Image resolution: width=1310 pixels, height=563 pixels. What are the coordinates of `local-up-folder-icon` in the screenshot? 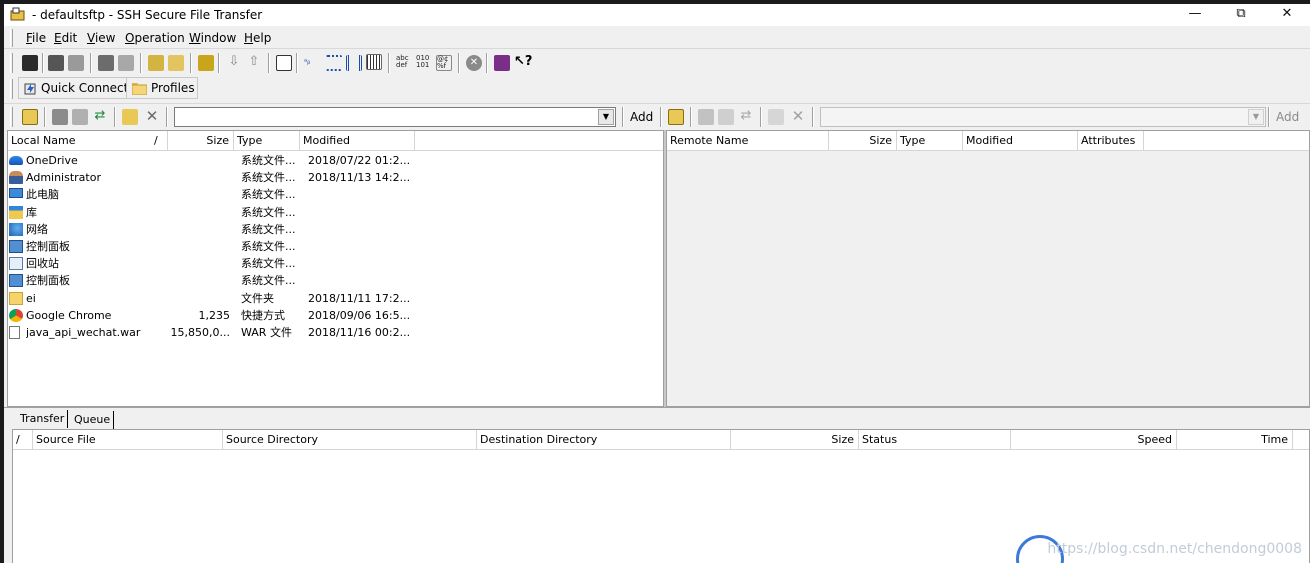 It's located at (30, 117).